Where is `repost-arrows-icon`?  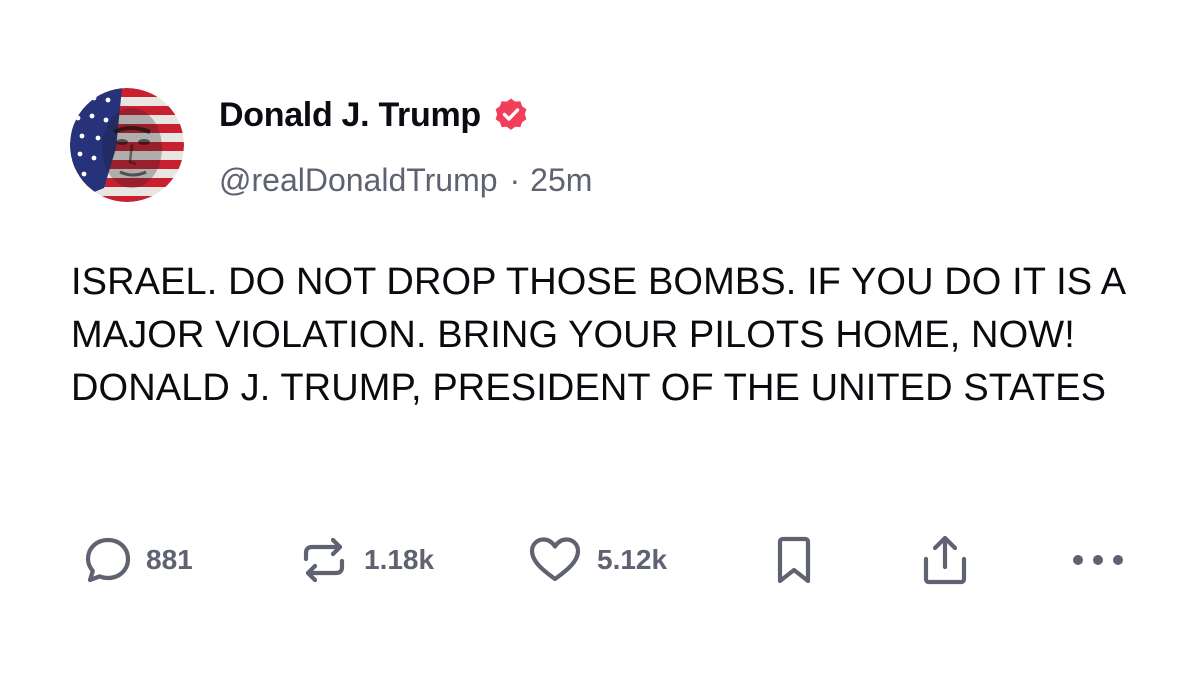
repost-arrows-icon is located at coordinates (324, 560).